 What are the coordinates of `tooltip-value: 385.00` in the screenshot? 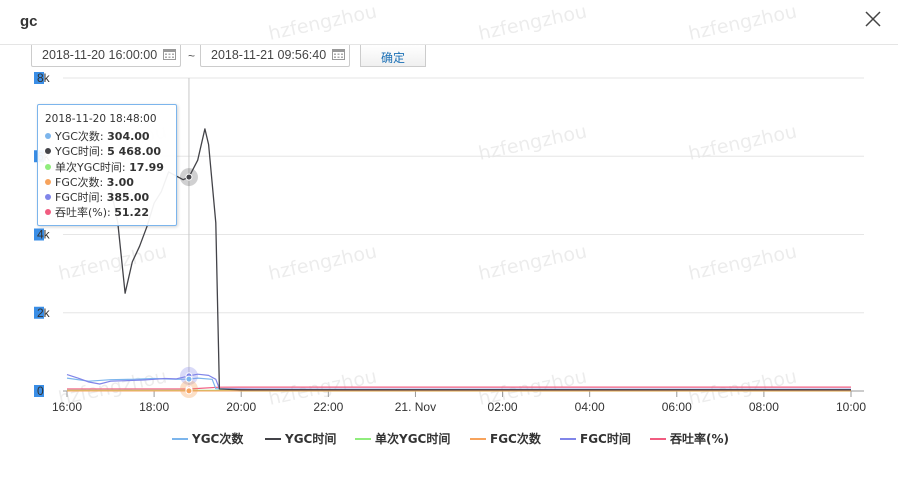 It's located at (128, 198).